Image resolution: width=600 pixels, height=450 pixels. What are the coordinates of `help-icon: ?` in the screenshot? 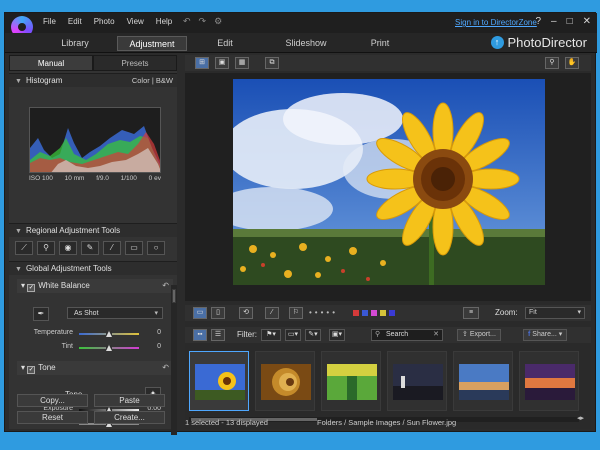 It's located at (538, 21).